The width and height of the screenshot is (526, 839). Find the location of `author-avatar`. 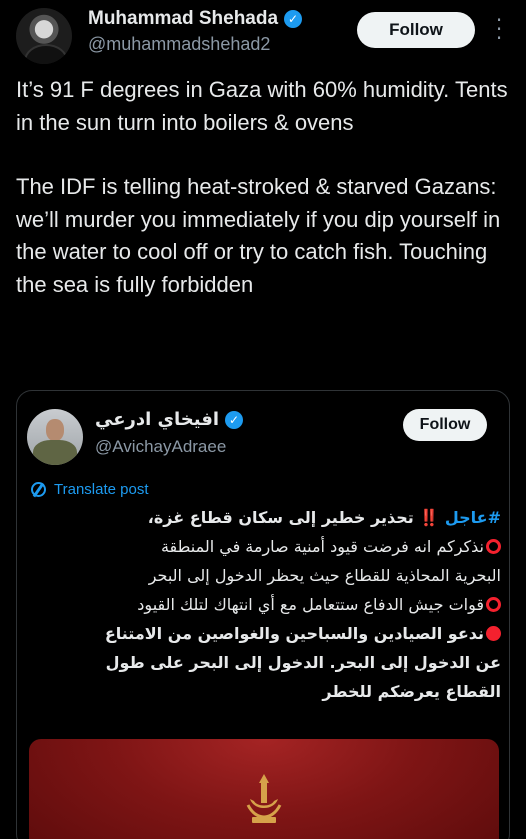

author-avatar is located at coordinates (44, 36).